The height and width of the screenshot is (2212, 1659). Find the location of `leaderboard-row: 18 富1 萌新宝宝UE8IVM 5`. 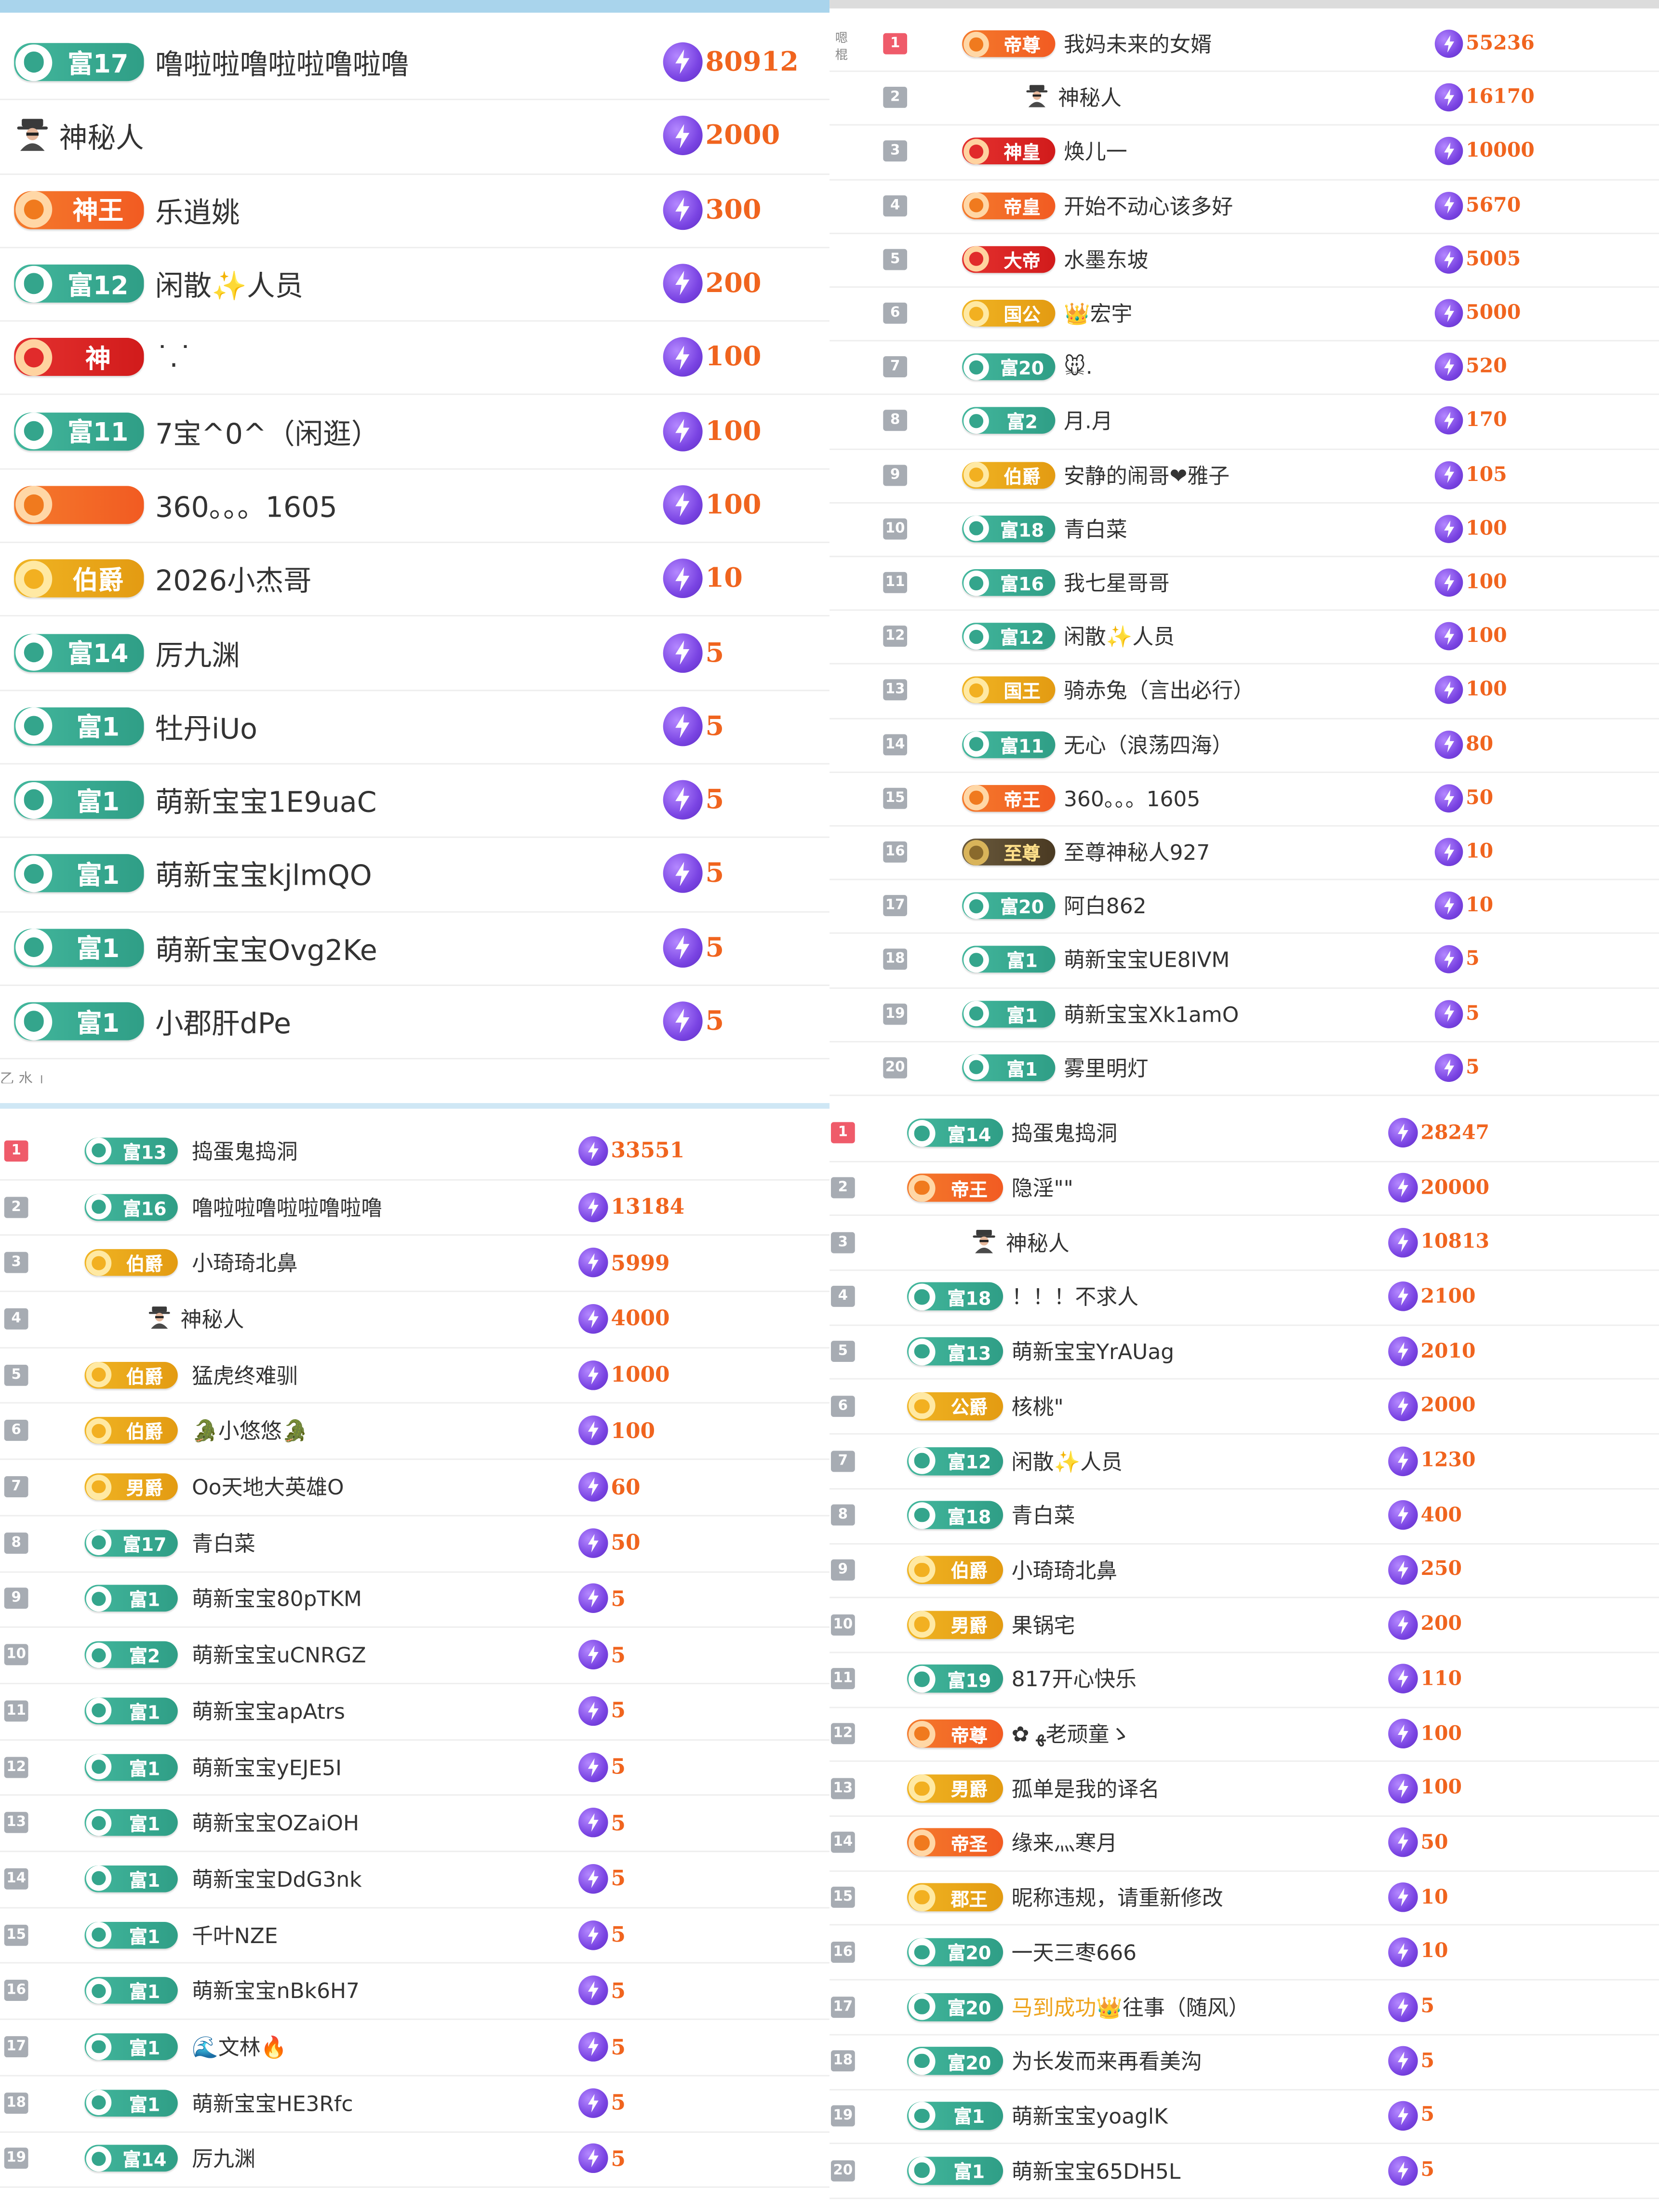

leaderboard-row: 18 富1 萌新宝宝UE8IVM 5 is located at coordinates (1244, 960).